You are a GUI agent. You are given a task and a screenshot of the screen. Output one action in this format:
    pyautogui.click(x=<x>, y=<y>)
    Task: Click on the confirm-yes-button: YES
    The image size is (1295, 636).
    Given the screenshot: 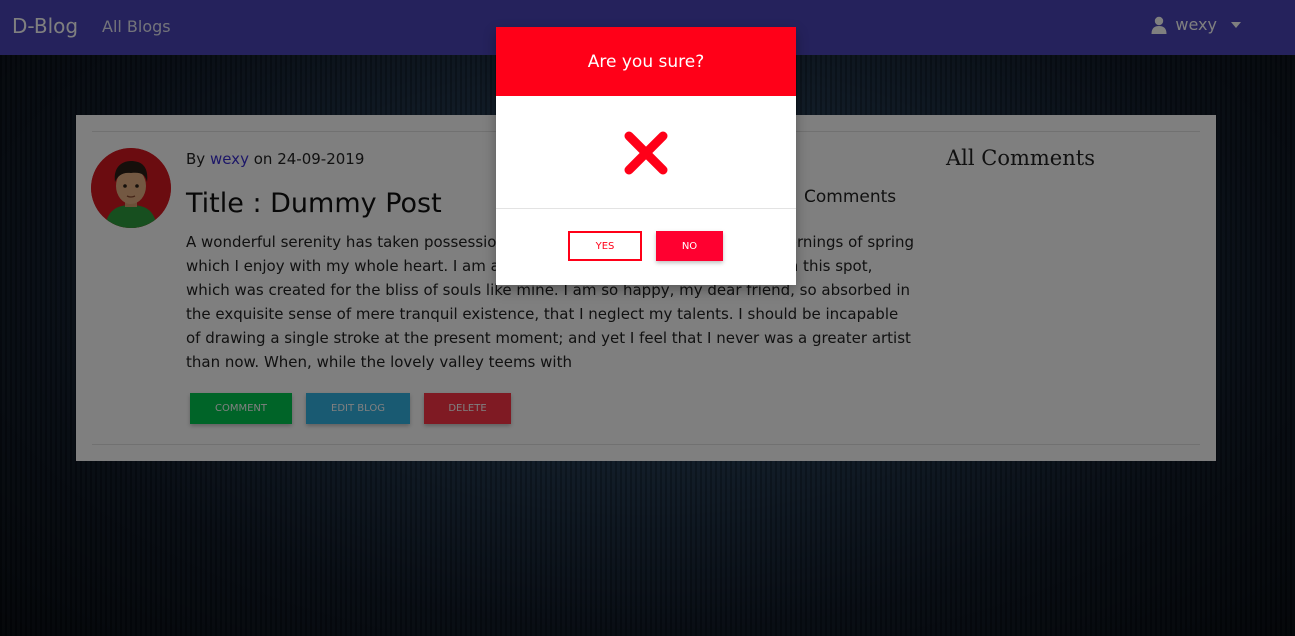 What is the action you would take?
    pyautogui.click(x=605, y=246)
    